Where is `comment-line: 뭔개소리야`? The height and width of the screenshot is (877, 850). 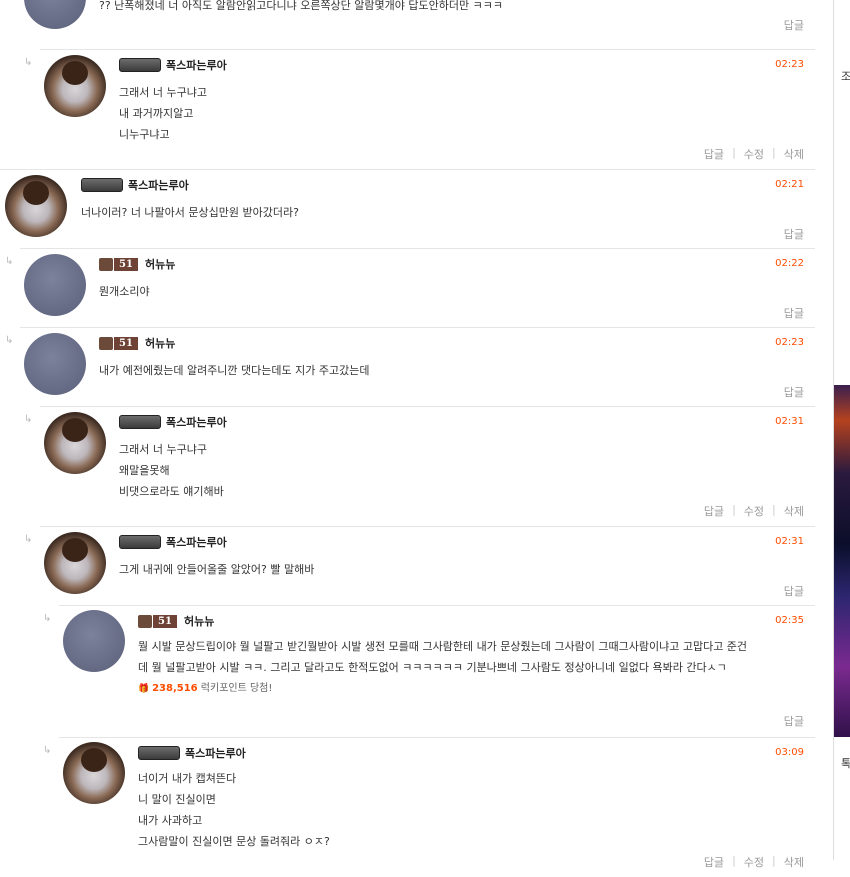
comment-line: 뭔개소리야 is located at coordinates (124, 291).